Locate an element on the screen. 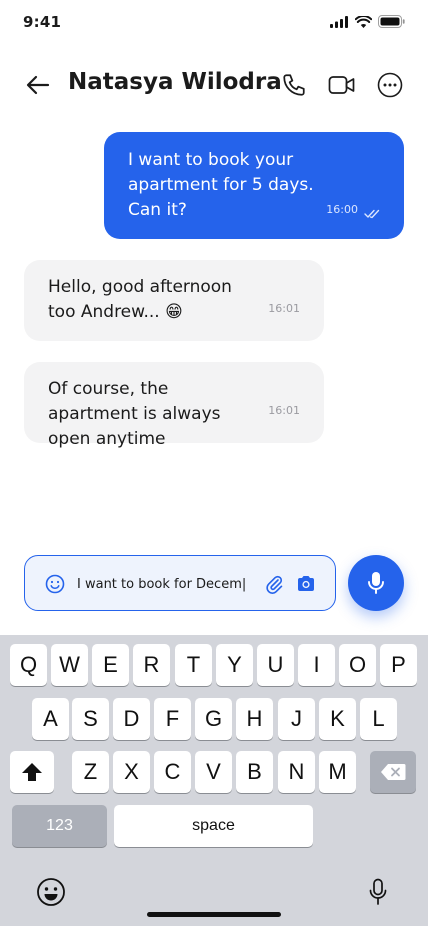 This screenshot has width=428, height=926. shift-arrow-icon is located at coordinates (32, 772).